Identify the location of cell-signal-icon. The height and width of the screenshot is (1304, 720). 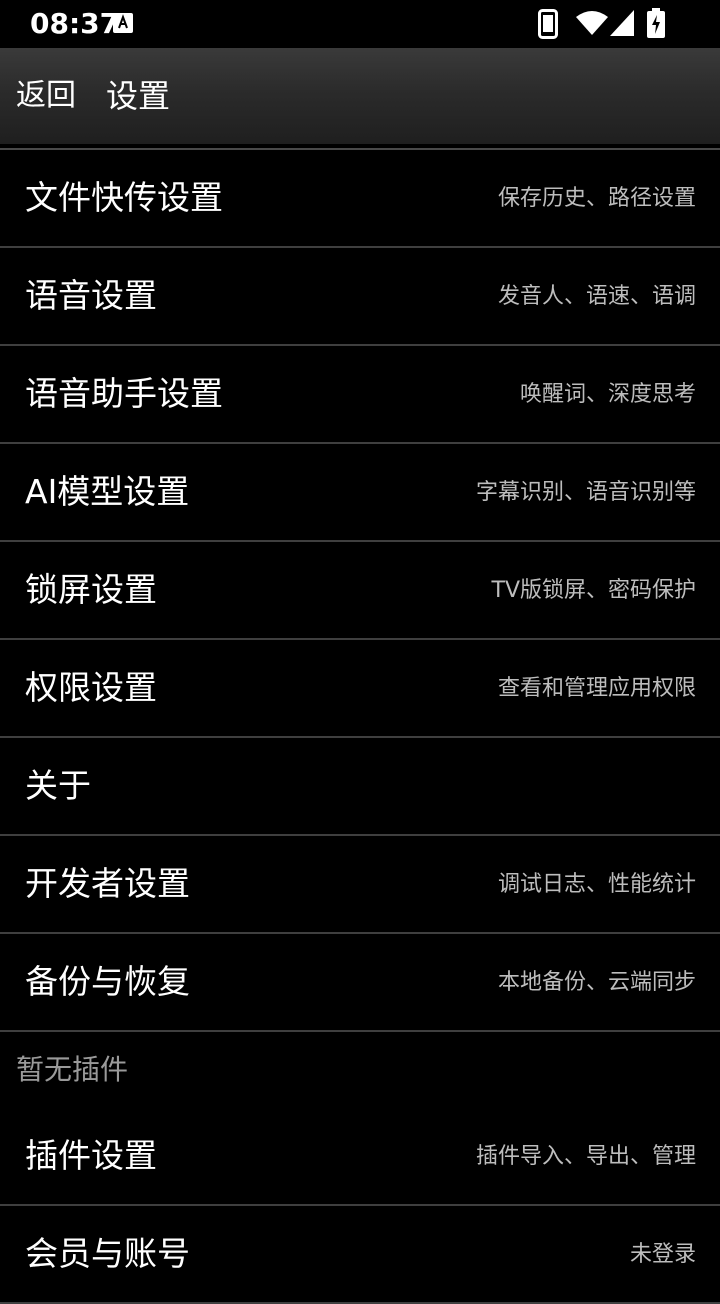
(622, 23).